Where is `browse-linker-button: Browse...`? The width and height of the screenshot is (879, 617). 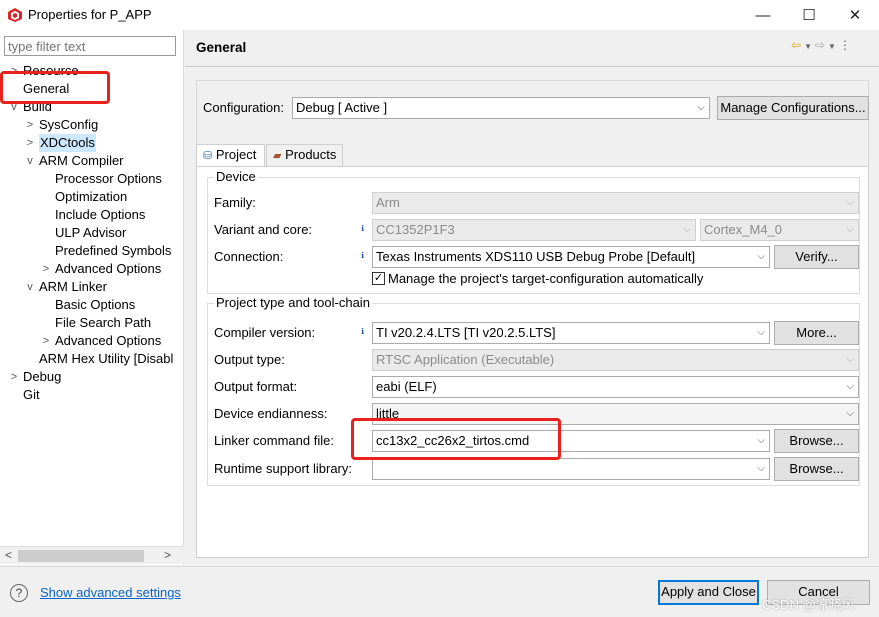 browse-linker-button: Browse... is located at coordinates (816, 441).